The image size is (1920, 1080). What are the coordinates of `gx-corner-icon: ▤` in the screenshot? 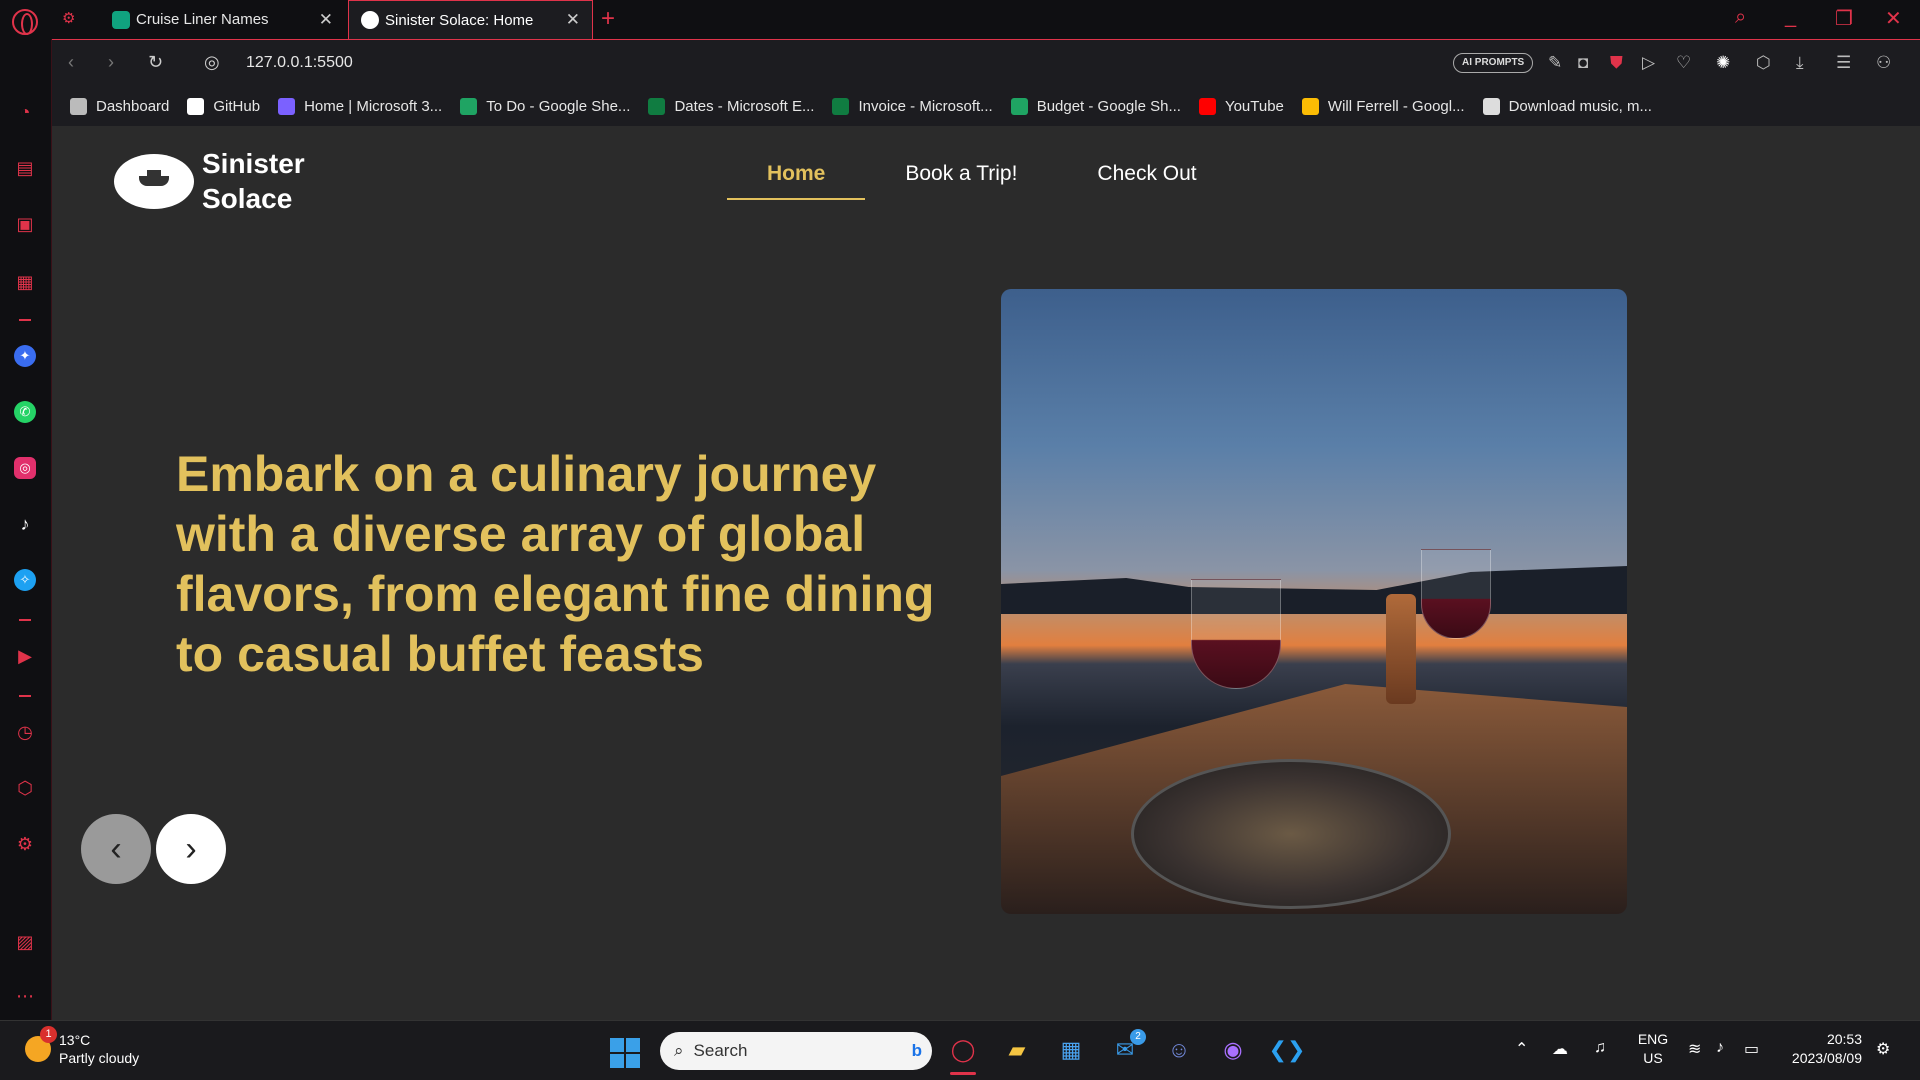 It's located at (25, 168).